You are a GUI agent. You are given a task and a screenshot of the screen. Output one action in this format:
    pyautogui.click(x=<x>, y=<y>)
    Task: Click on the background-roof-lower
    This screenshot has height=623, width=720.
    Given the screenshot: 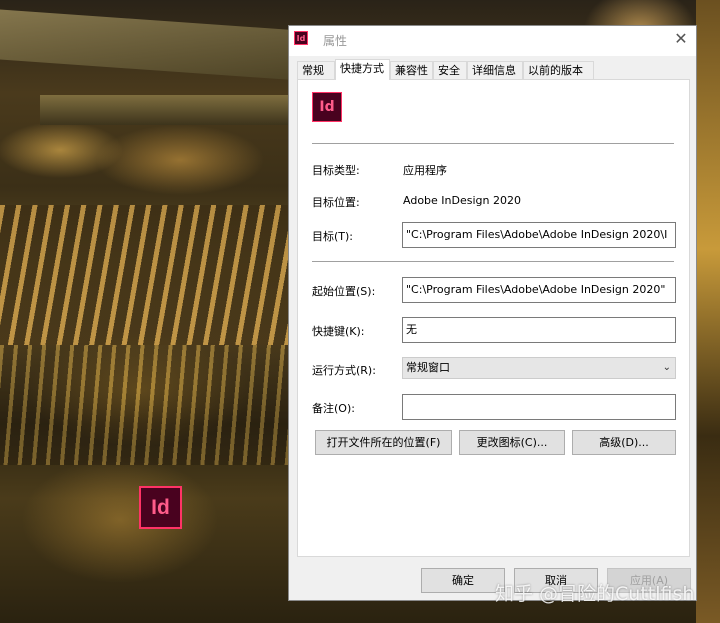 What is the action you would take?
    pyautogui.click(x=170, y=110)
    